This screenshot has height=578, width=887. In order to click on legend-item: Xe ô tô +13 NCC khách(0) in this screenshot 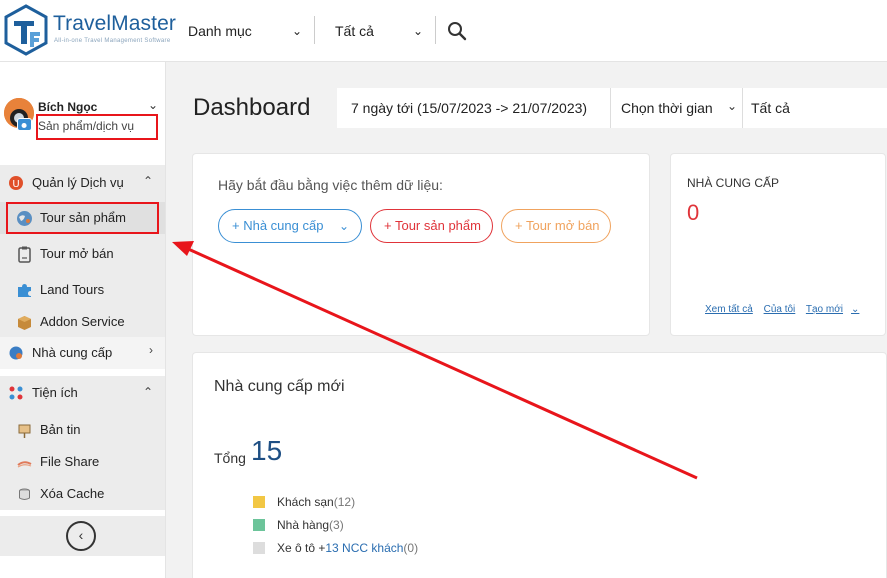, I will do `click(335, 548)`.